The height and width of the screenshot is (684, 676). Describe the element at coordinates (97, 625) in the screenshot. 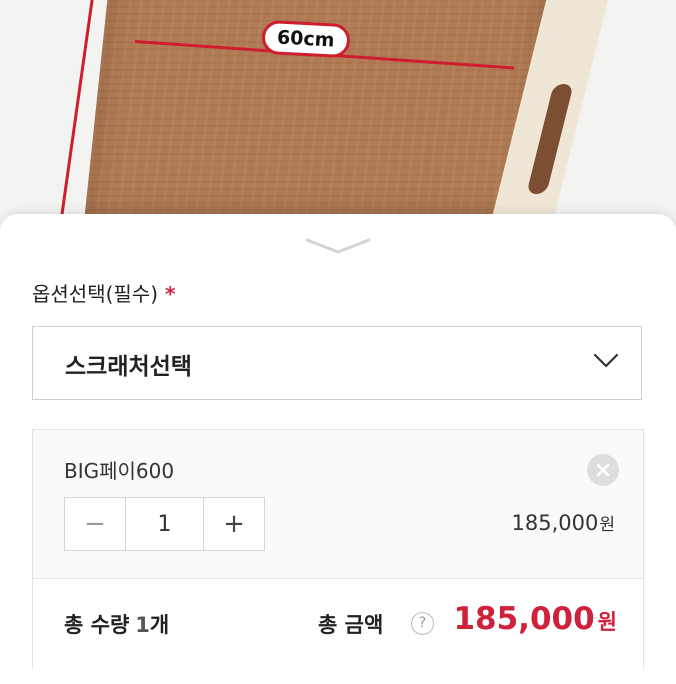

I see `total-quantity-label: 총 수량` at that location.